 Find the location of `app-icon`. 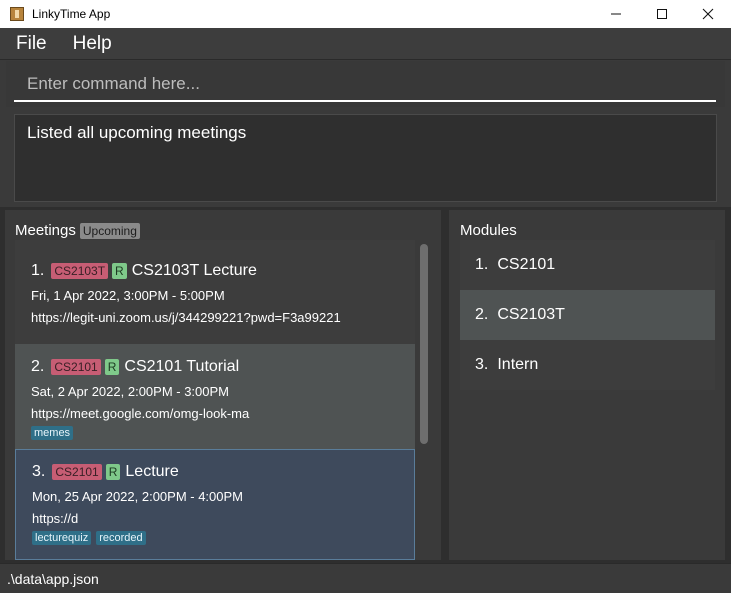

app-icon is located at coordinates (17, 14).